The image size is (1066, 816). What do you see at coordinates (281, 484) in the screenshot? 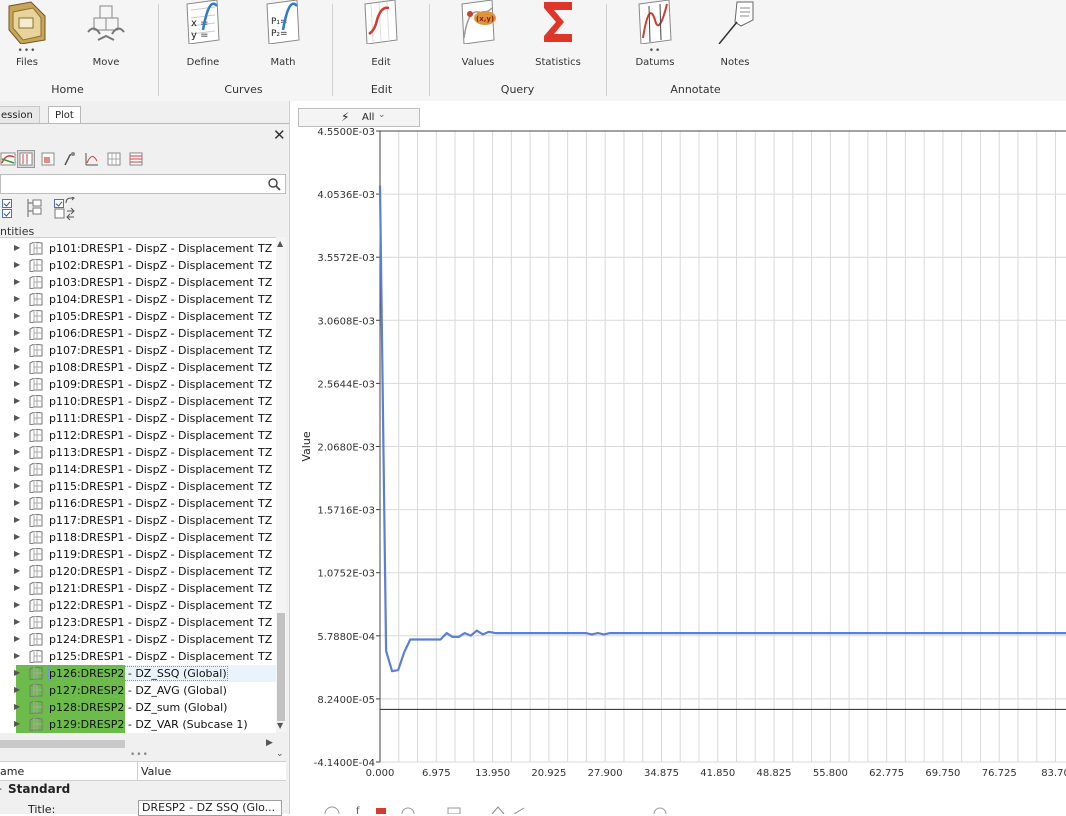
I see `tree-vertical-scrollbar: ▲ ▼` at bounding box center [281, 484].